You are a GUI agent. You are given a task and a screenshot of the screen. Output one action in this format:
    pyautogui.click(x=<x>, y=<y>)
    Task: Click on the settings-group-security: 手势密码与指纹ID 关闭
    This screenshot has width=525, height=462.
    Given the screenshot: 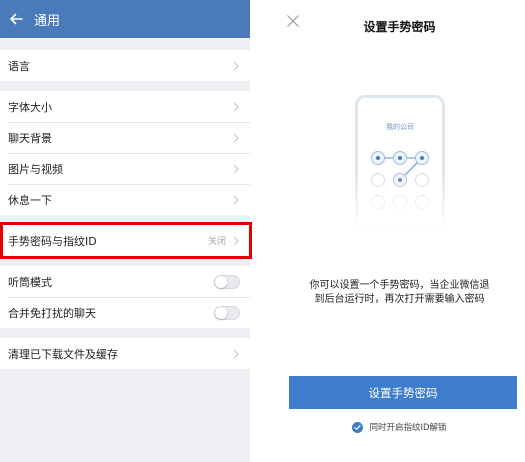 What is the action you would take?
    pyautogui.click(x=125, y=240)
    